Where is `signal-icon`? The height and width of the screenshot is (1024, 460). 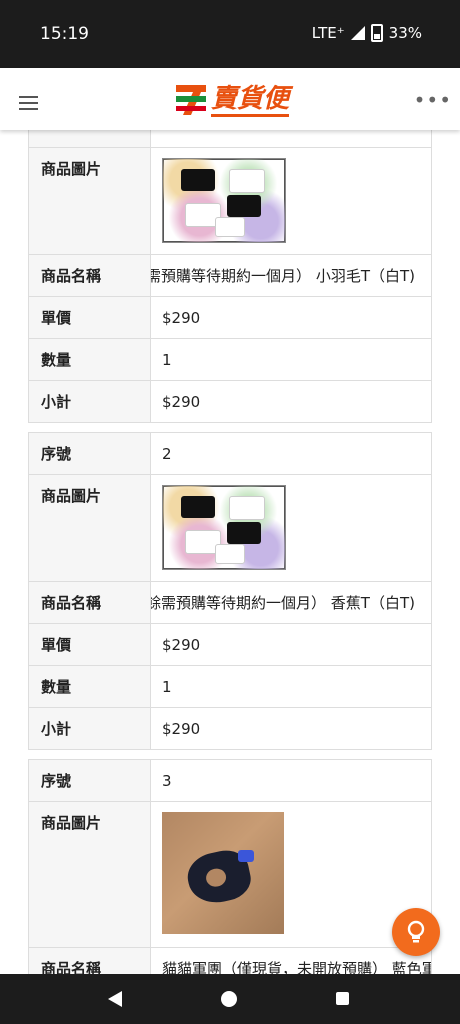 signal-icon is located at coordinates (357, 33).